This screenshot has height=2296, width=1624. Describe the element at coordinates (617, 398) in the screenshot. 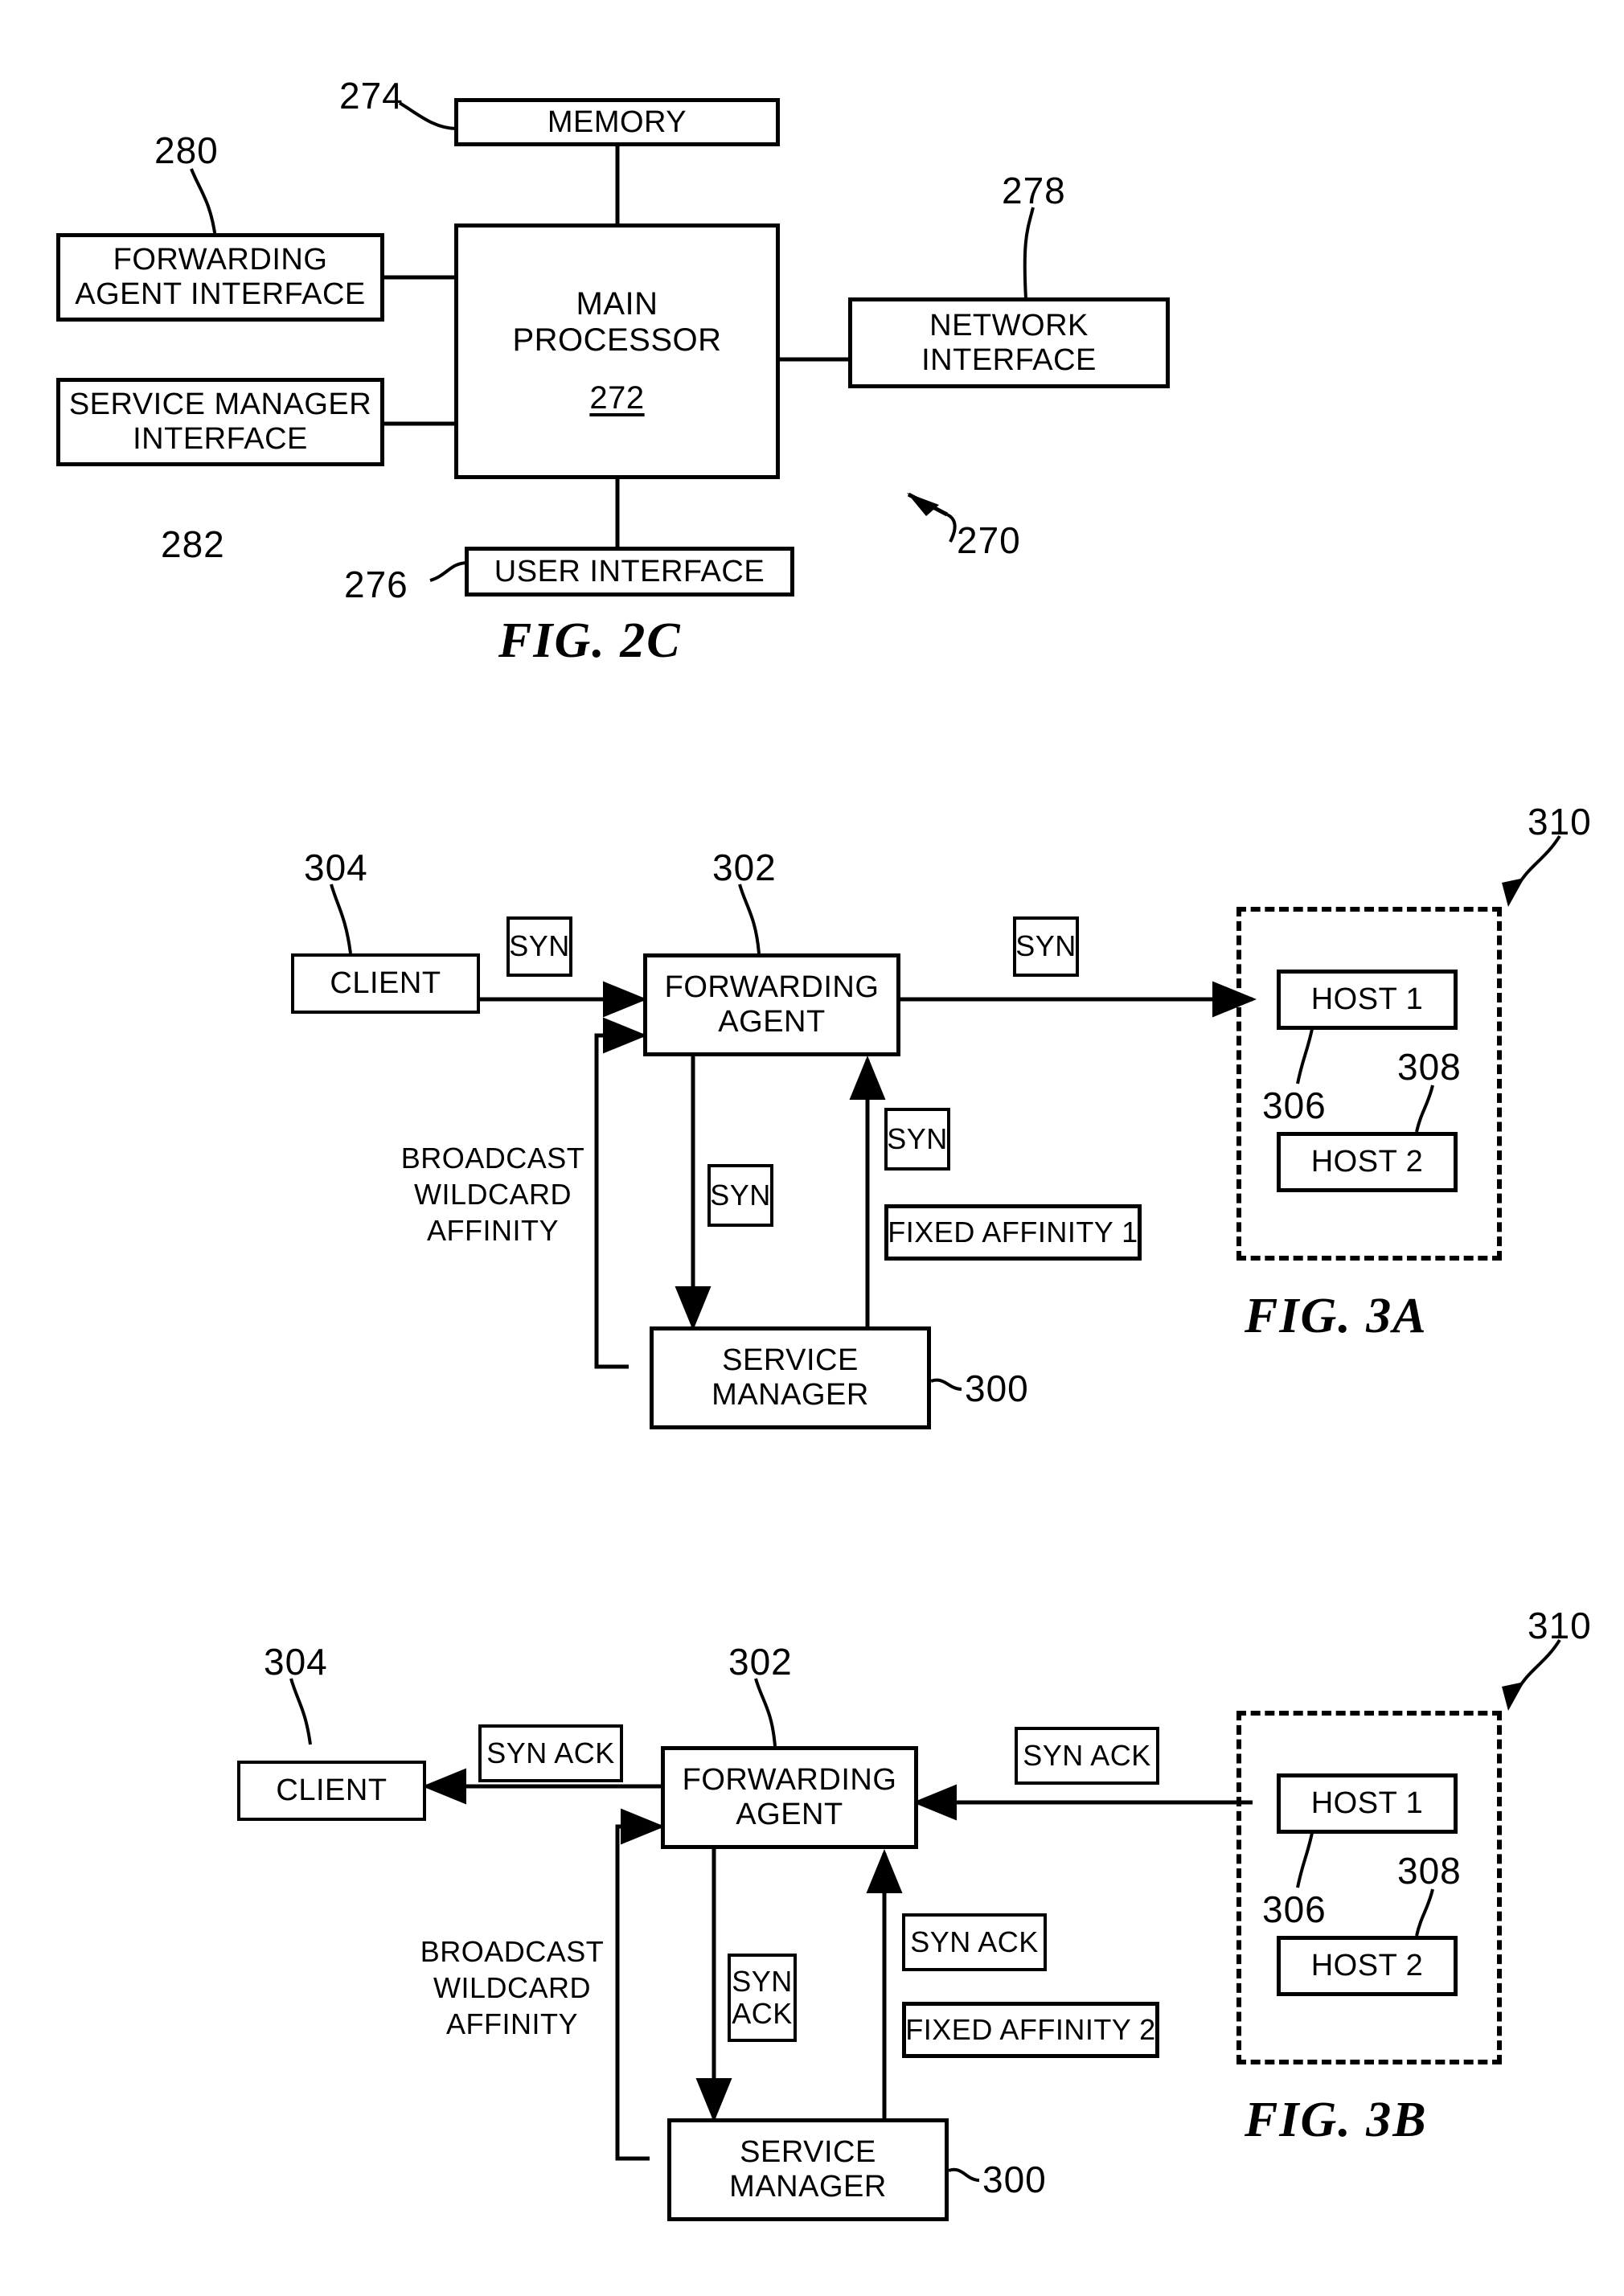

I see `main-processor-ref-272: 272` at that location.